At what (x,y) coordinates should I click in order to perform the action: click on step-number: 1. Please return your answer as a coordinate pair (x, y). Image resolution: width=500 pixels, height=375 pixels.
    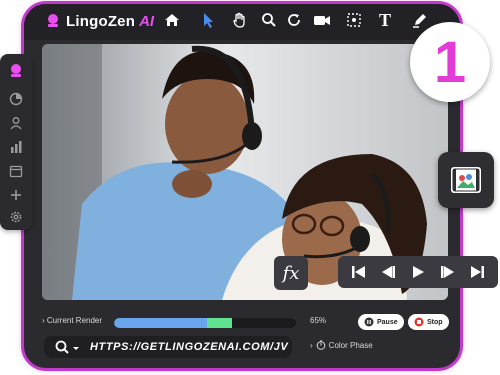
    Looking at the image, I should click on (450, 62).